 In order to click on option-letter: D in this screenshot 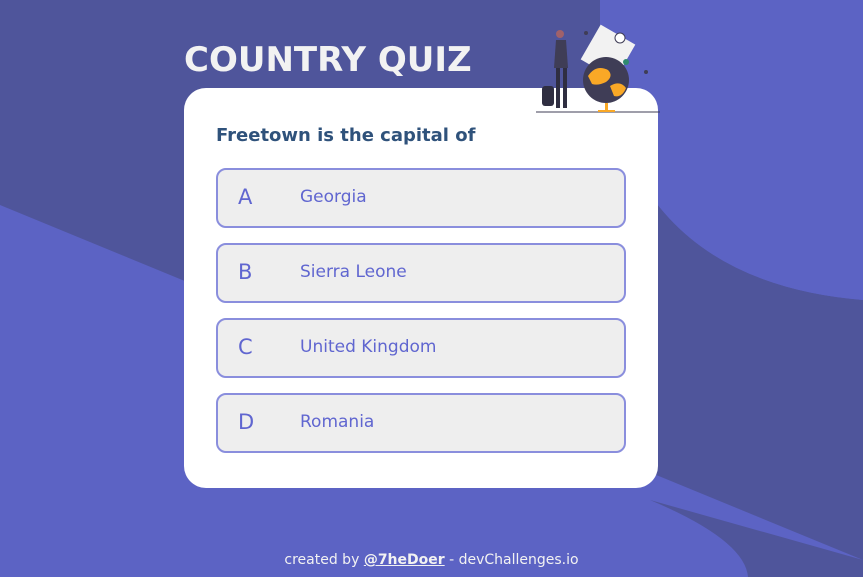, I will do `click(246, 422)`.